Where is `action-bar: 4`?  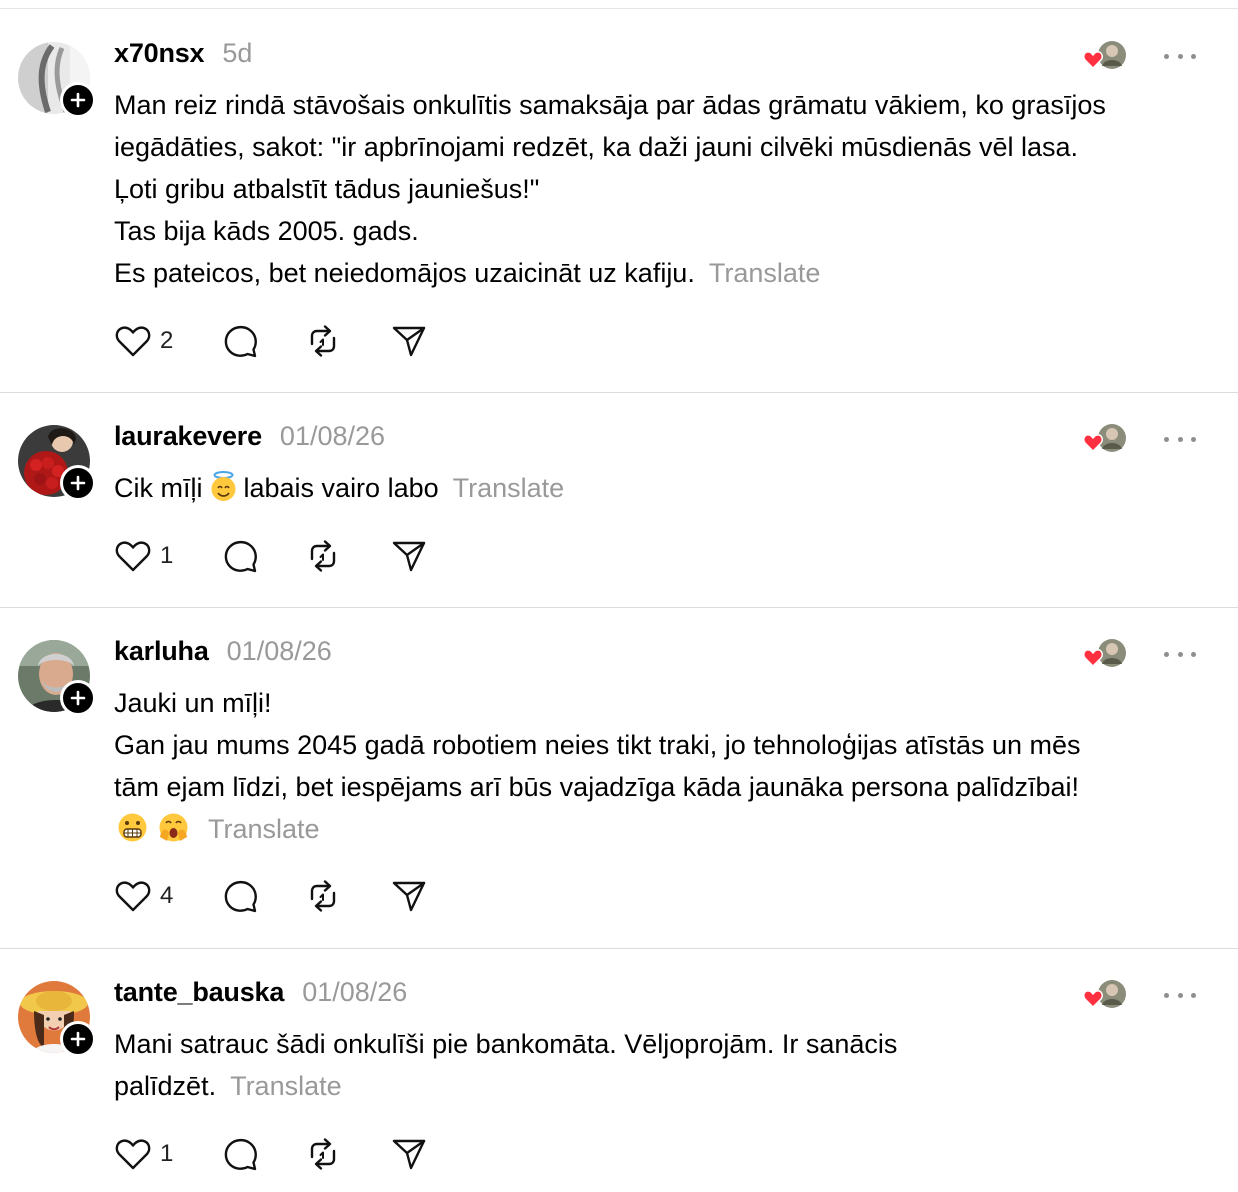
action-bar: 4 is located at coordinates (271, 896).